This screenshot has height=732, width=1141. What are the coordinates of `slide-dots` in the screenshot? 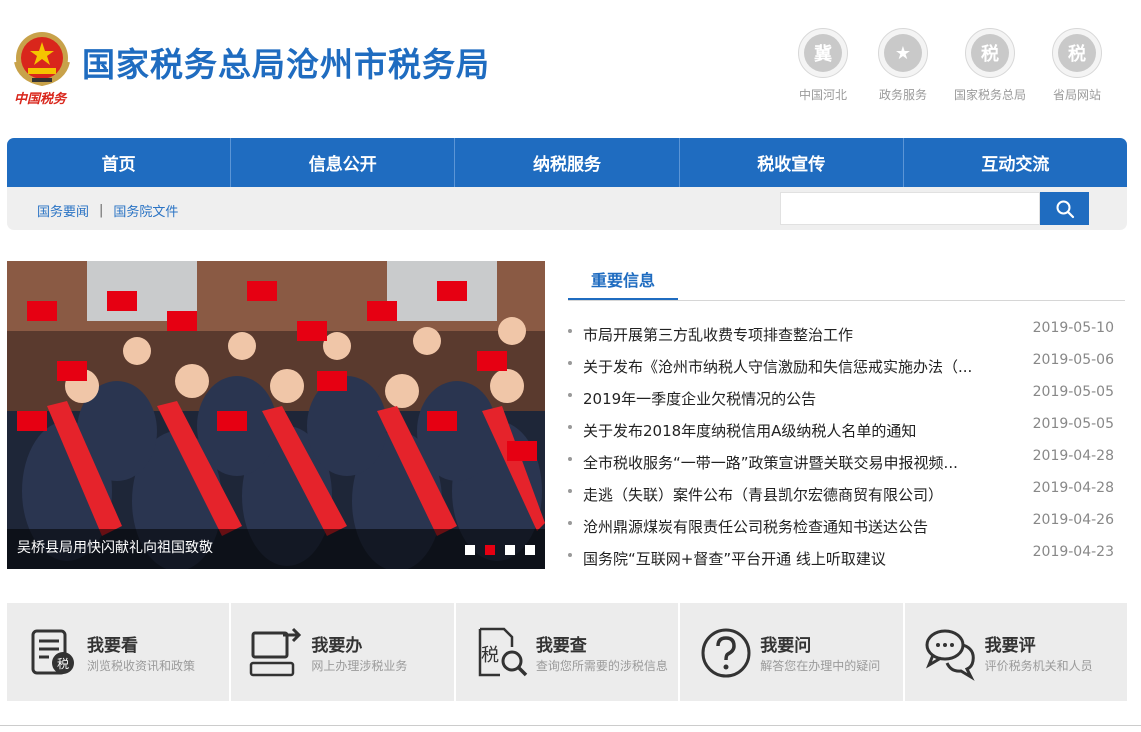 It's located at (495, 550).